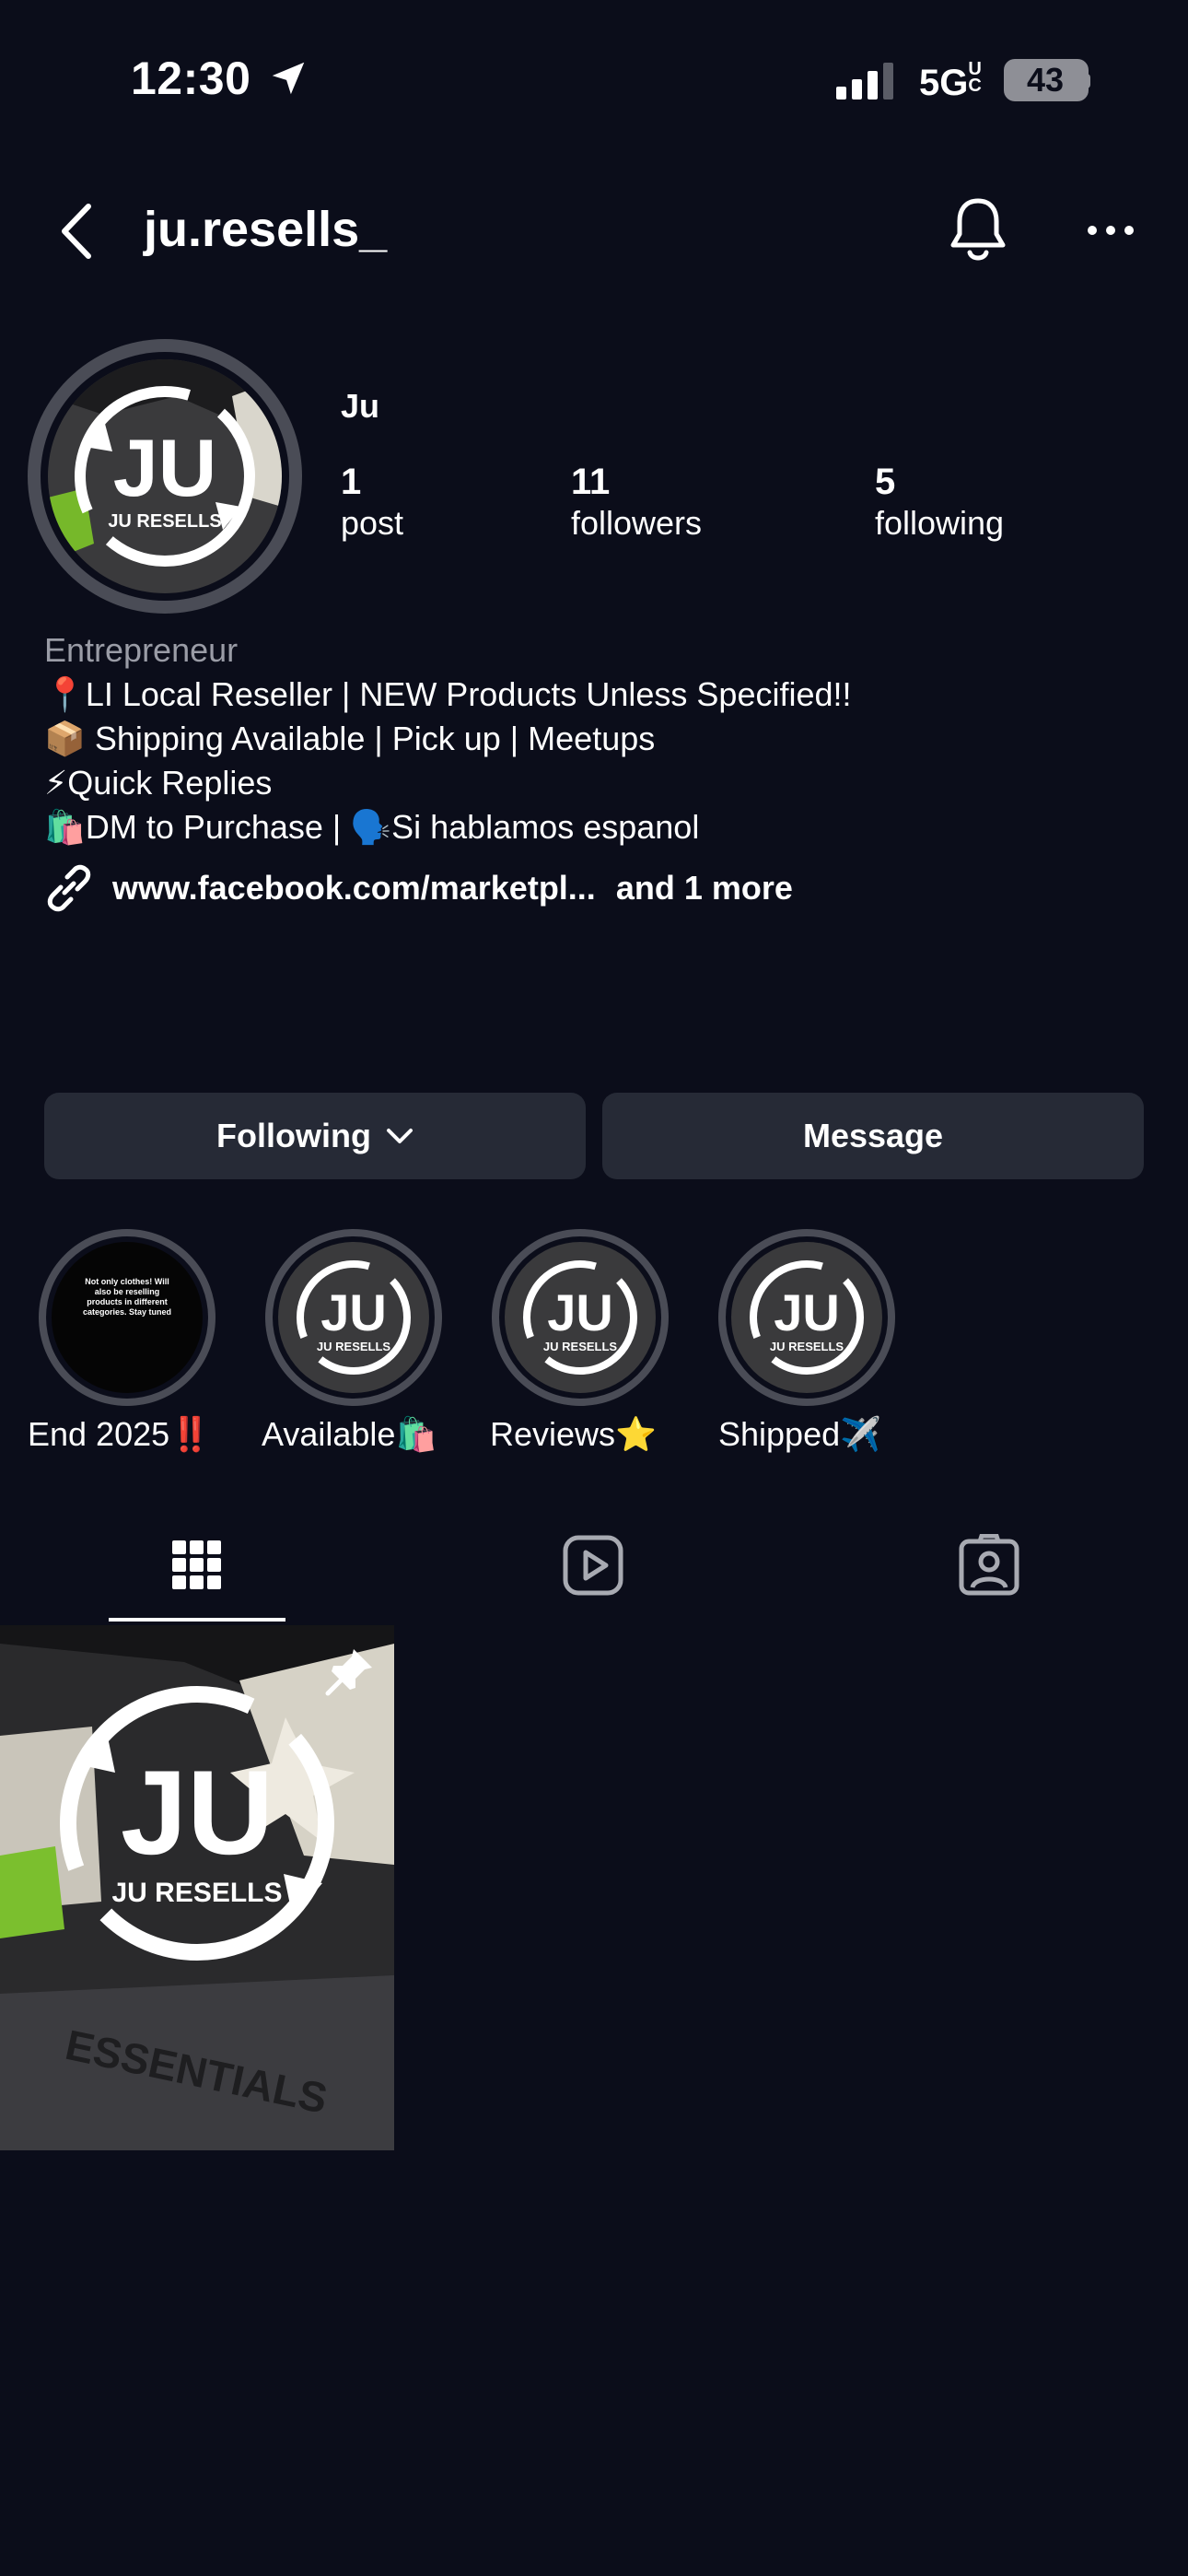 This screenshot has width=1188, height=2576. I want to click on cellular-signal-icon, so click(864, 81).